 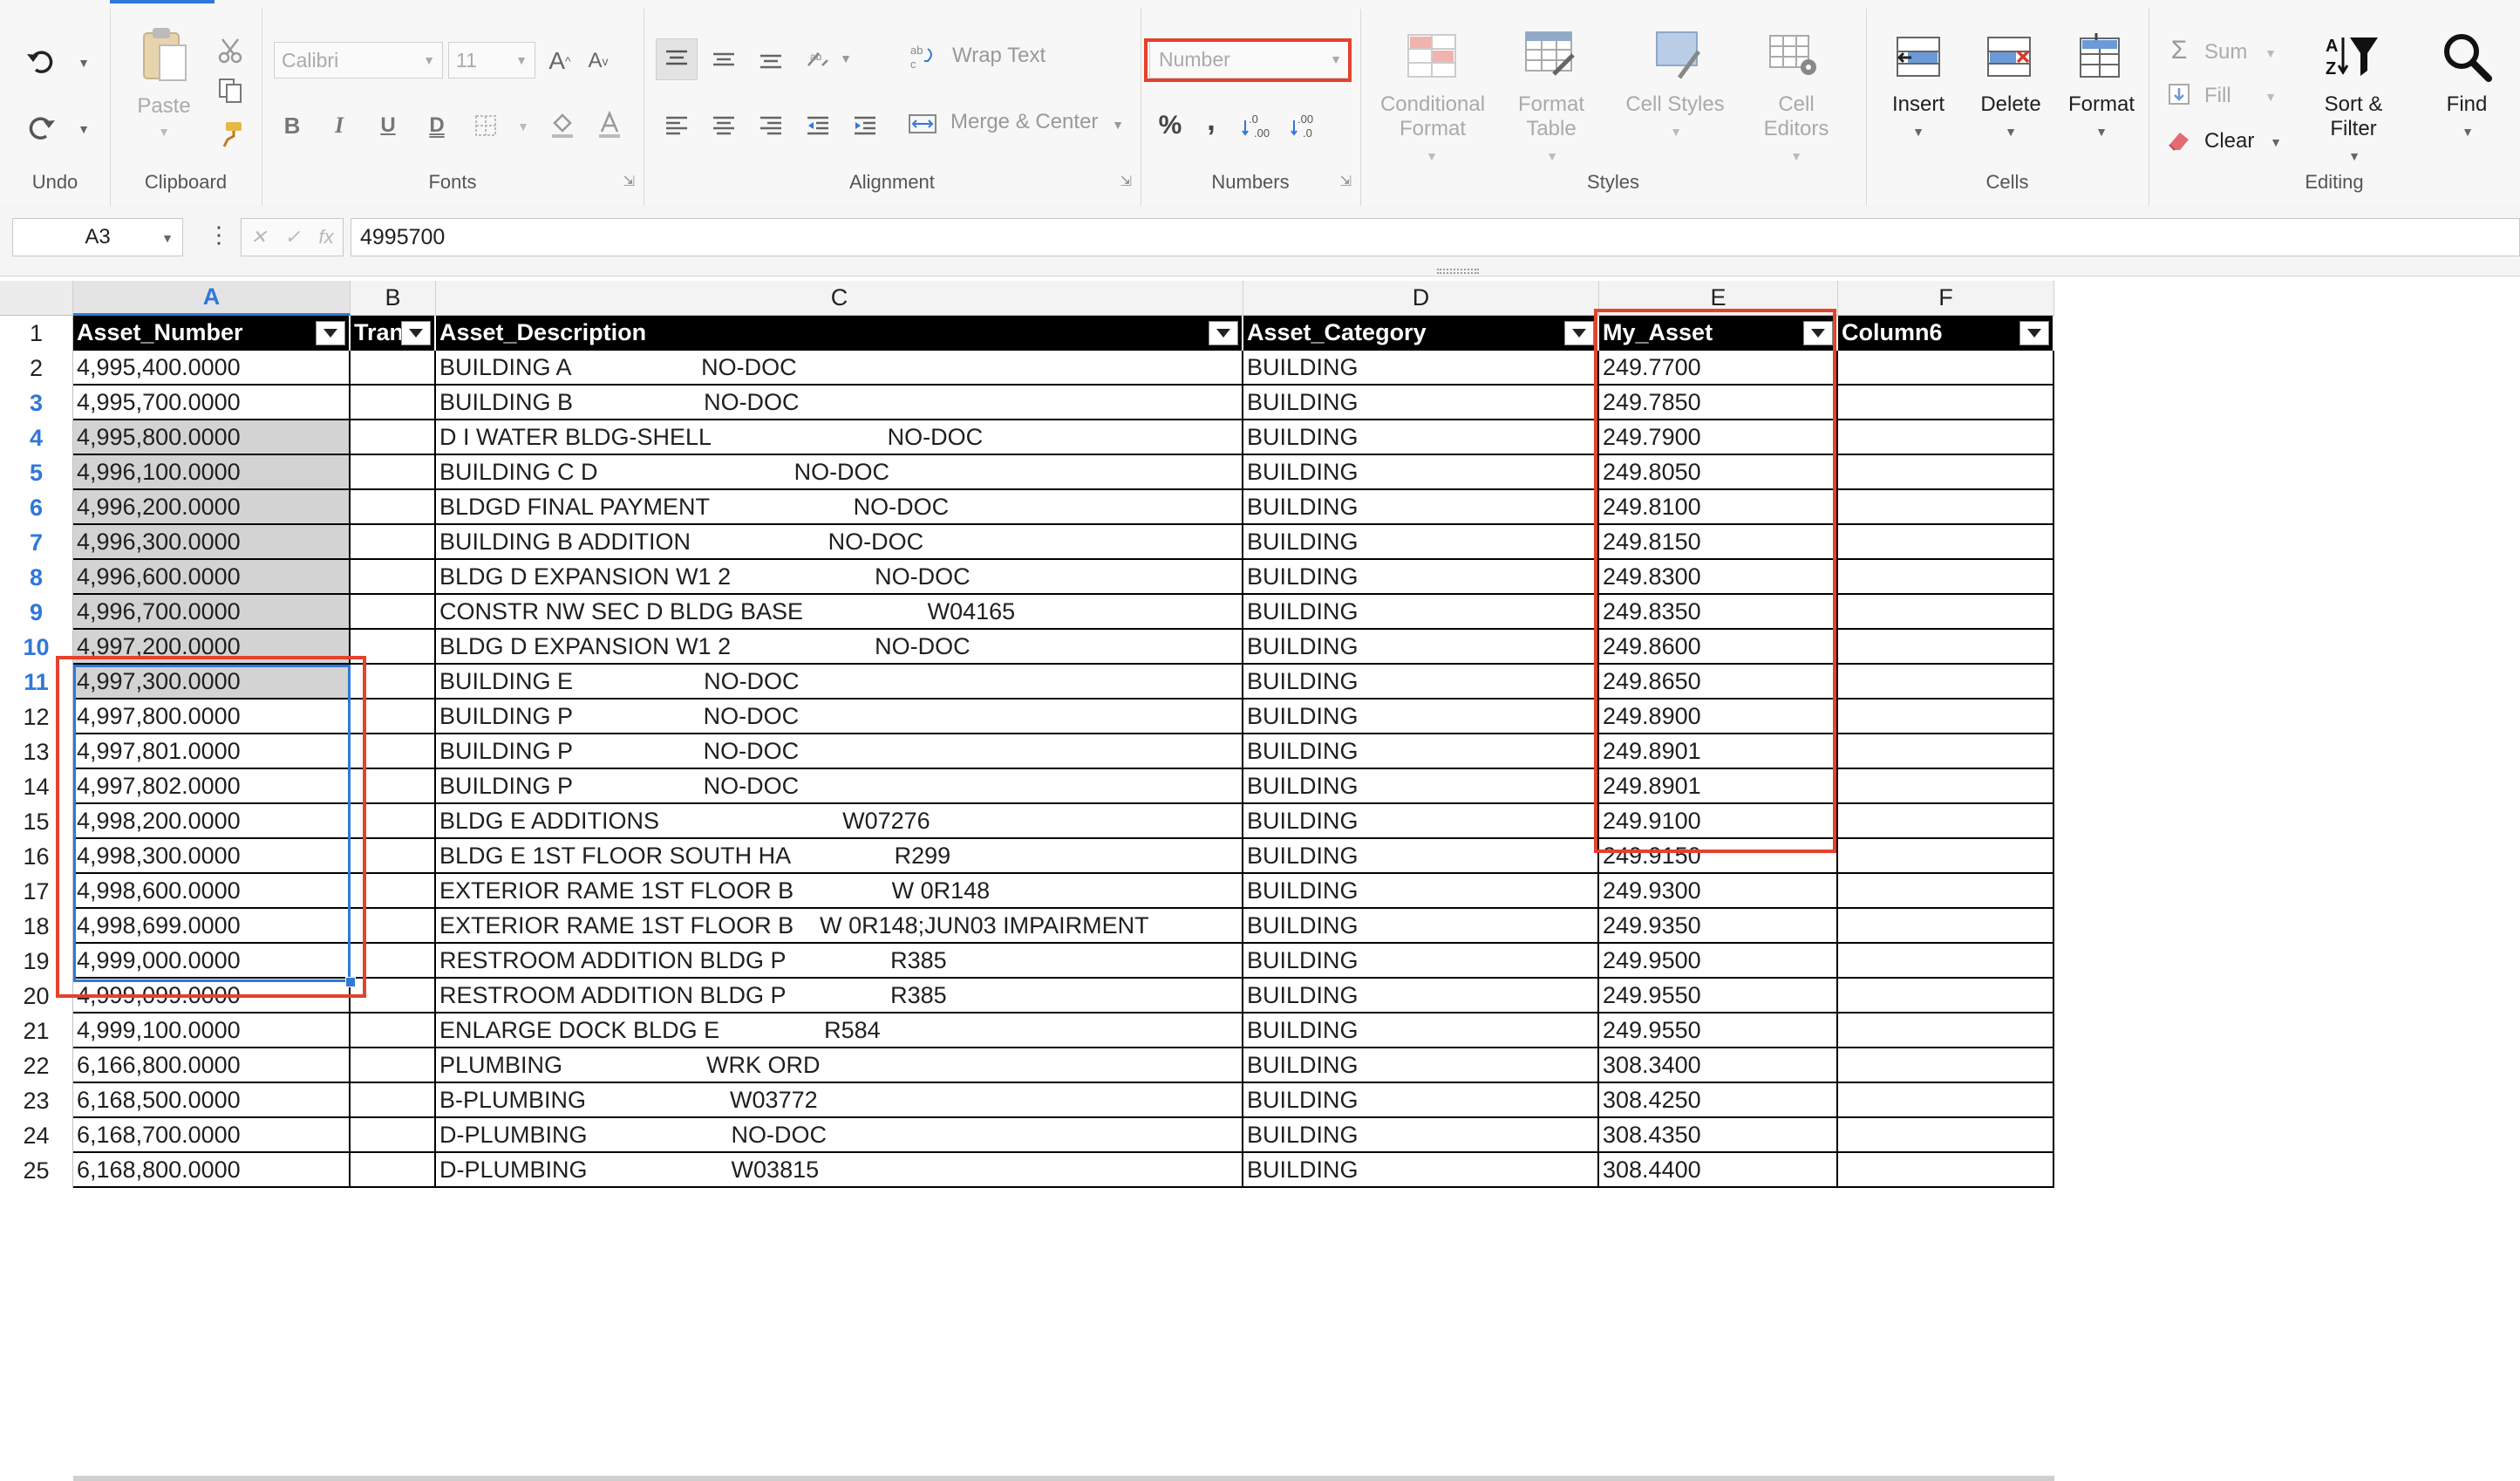 I want to click on cell-editors-button: Cell Editors, so click(x=1796, y=116).